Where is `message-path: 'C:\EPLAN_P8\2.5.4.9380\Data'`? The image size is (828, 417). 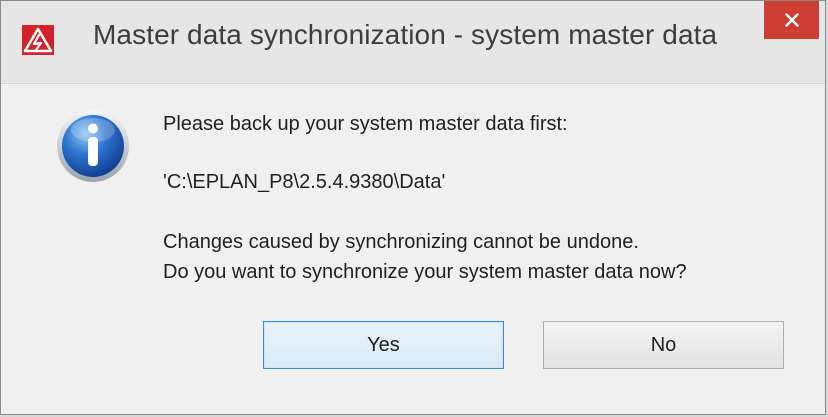
message-path: 'C:\EPLAN_P8\2.5.4.9380\Data' is located at coordinates (304, 182).